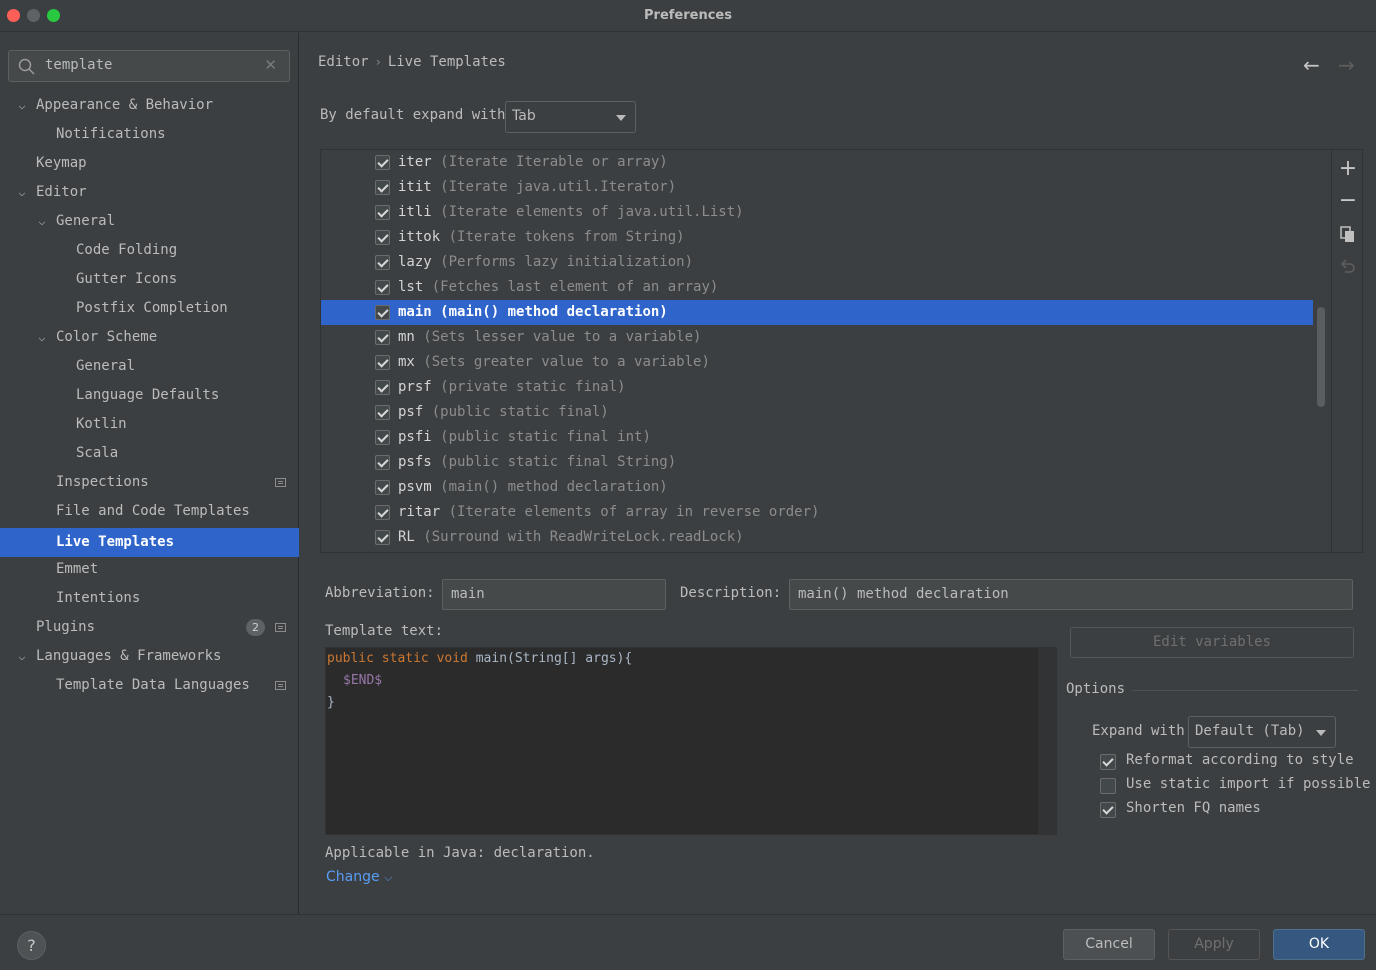  I want to click on edit-variables-button: Edit variables, so click(1212, 642).